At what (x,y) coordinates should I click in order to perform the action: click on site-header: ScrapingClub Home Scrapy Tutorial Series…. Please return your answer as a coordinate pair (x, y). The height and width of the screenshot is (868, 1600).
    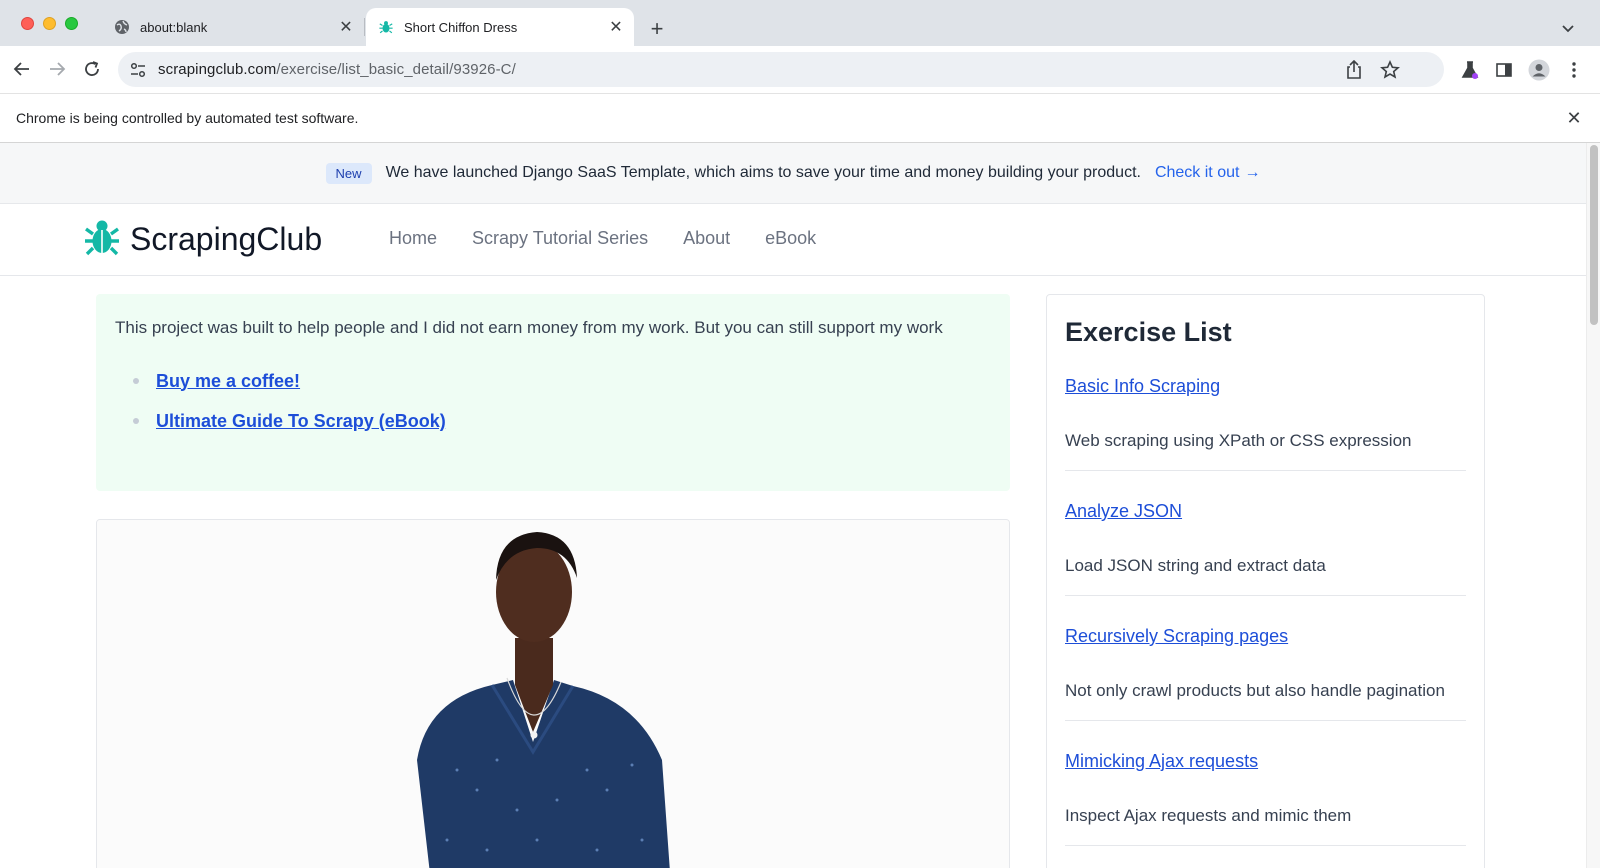
    Looking at the image, I should click on (793, 240).